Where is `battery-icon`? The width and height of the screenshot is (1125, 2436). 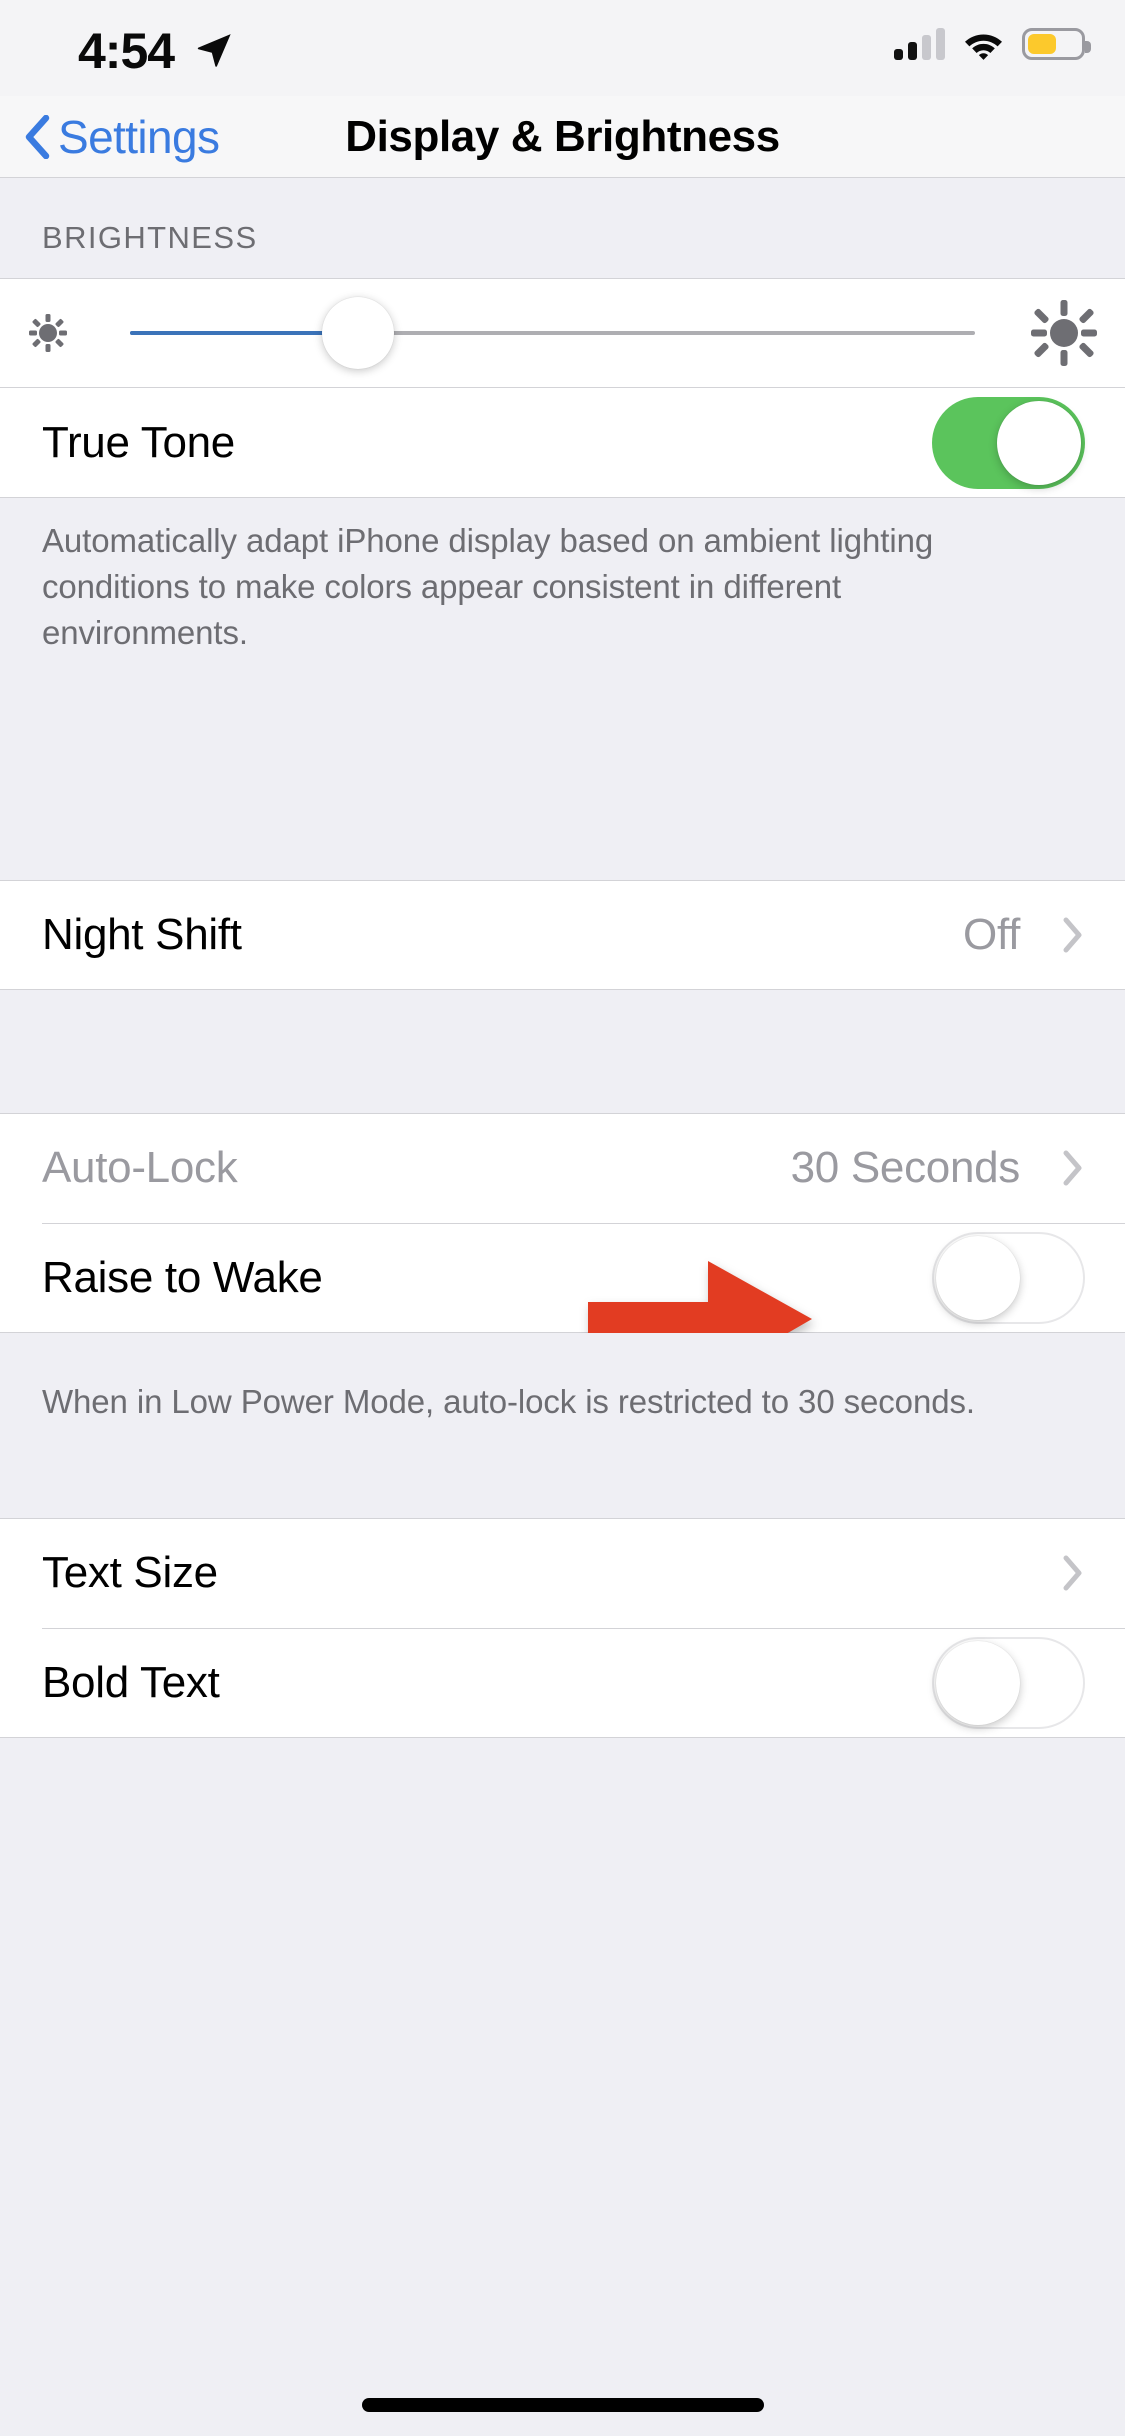
battery-icon is located at coordinates (1056, 44).